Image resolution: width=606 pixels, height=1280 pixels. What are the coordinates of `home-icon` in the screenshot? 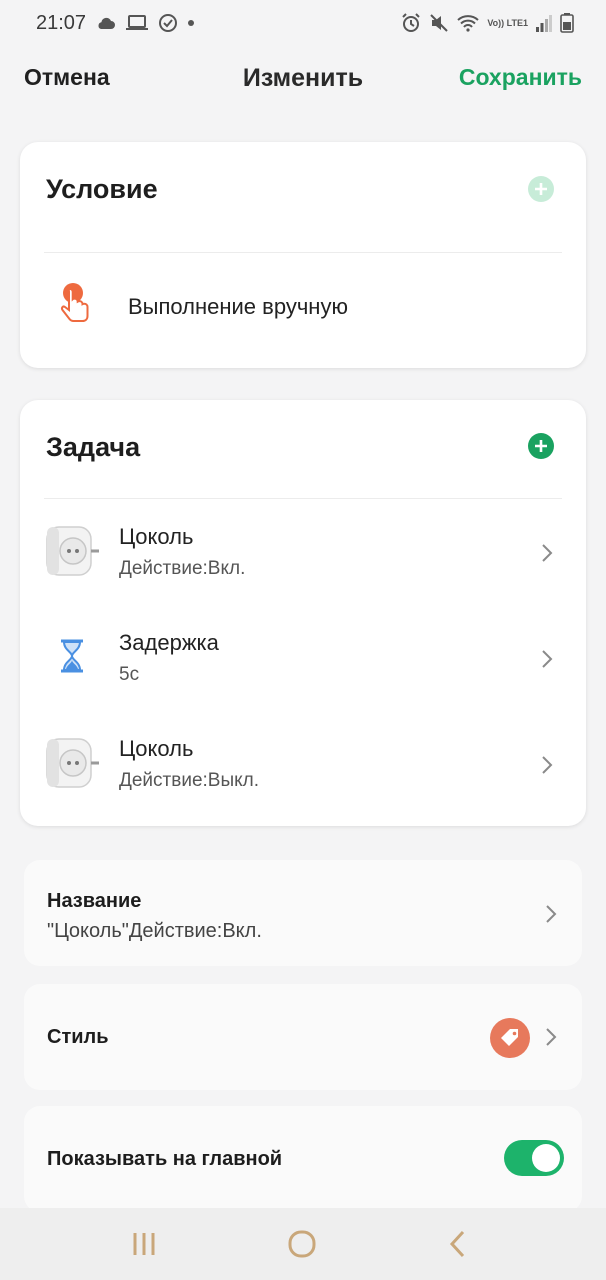 It's located at (302, 1246).